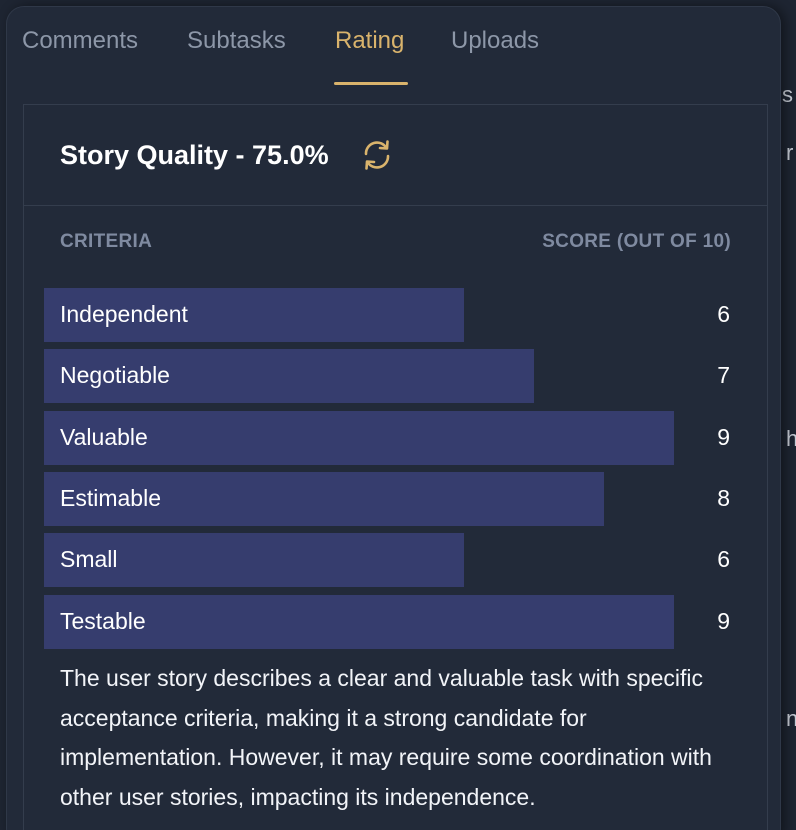 The image size is (796, 830). I want to click on criteria-name: Valuable, so click(104, 436).